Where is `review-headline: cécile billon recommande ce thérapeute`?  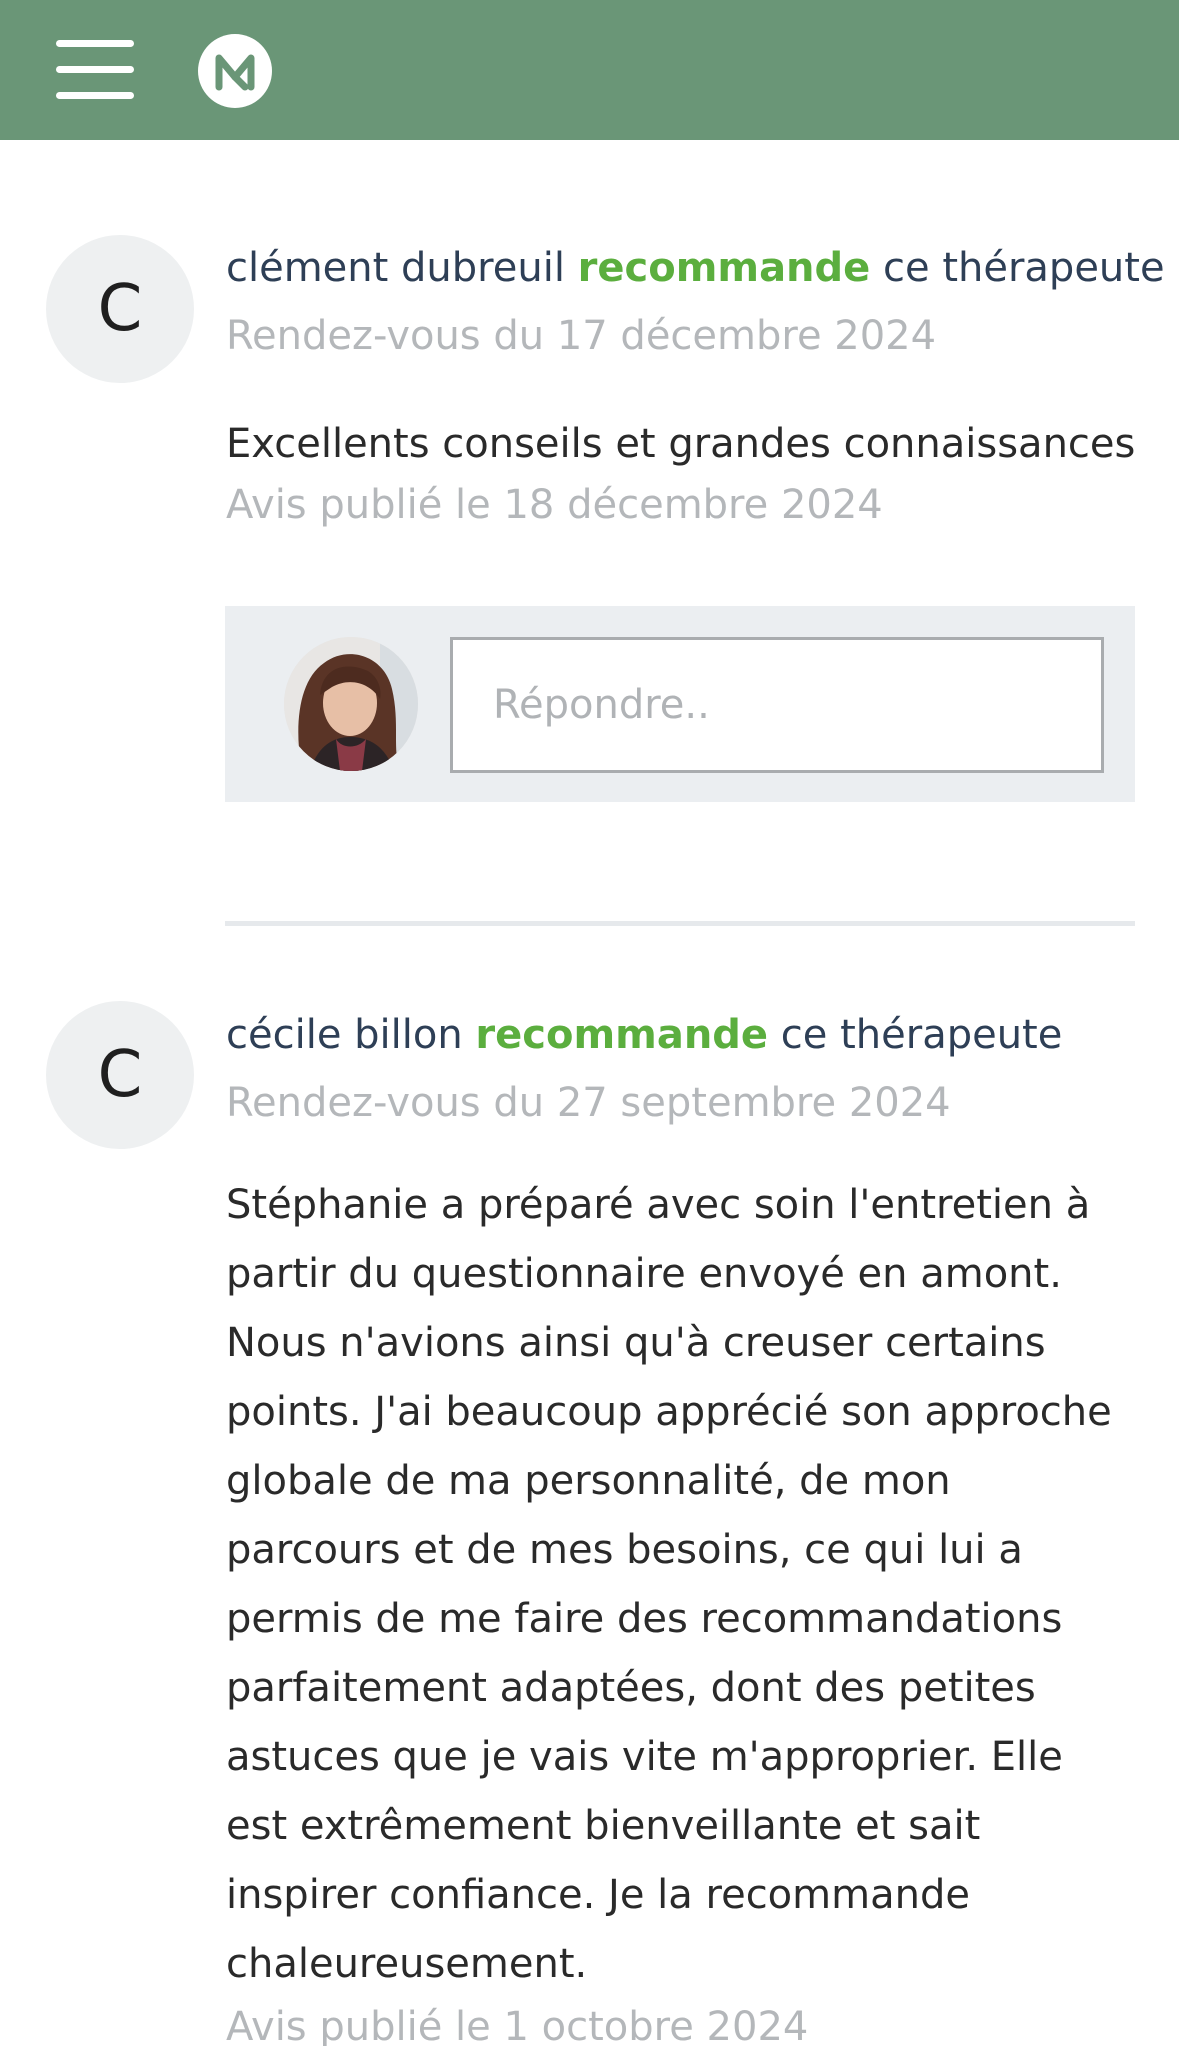 review-headline: cécile billon recommande ce thérapeute is located at coordinates (681, 1035).